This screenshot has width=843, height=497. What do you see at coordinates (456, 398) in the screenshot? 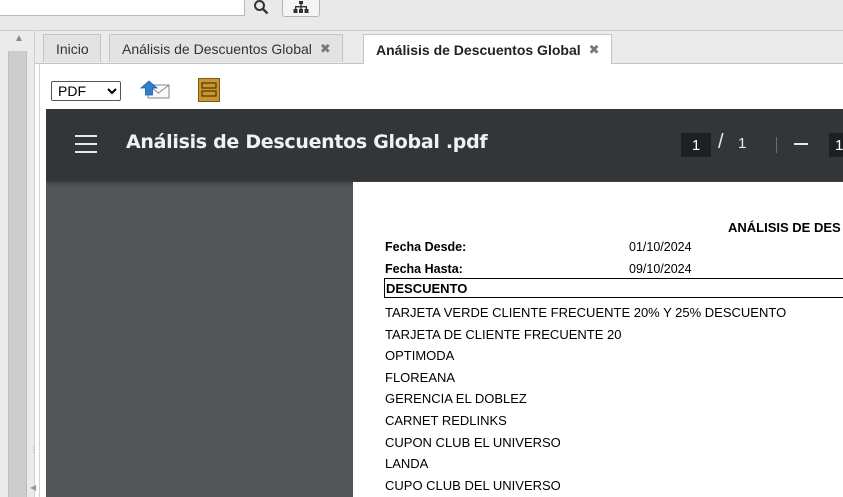
I see `table-row: GERENCIA EL DOBLEZ` at bounding box center [456, 398].